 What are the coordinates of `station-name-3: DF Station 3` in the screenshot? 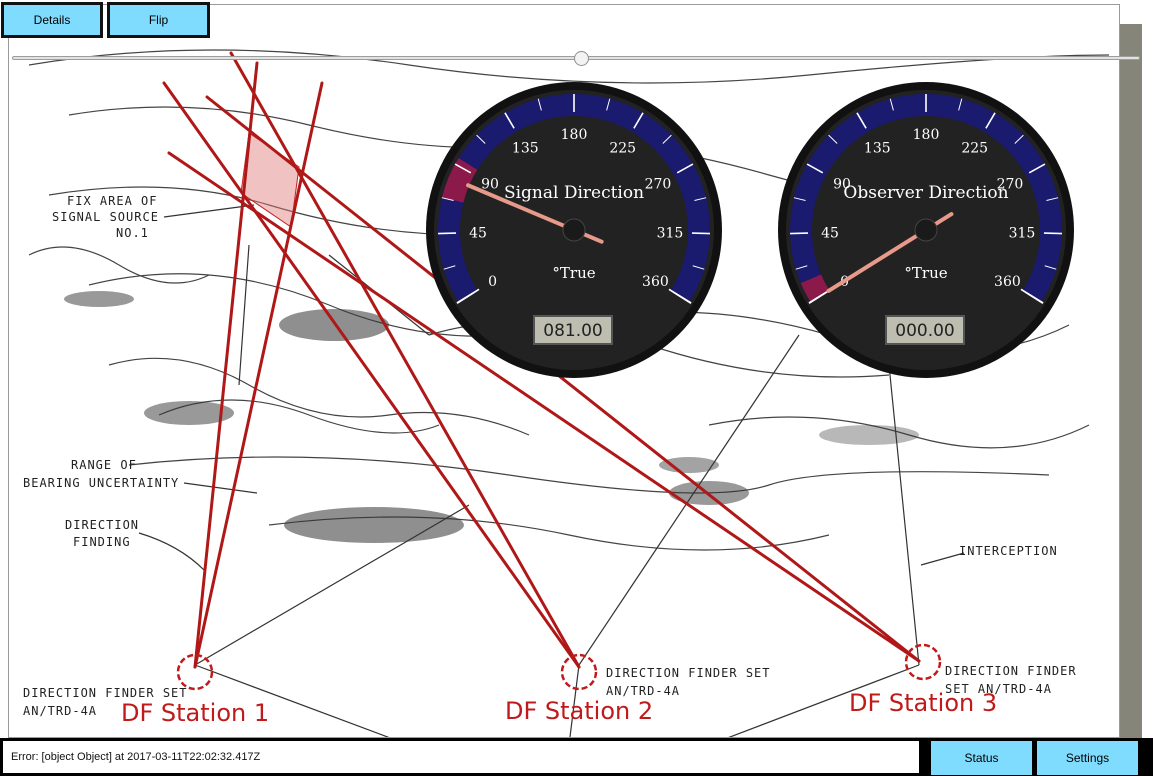 It's located at (923, 703).